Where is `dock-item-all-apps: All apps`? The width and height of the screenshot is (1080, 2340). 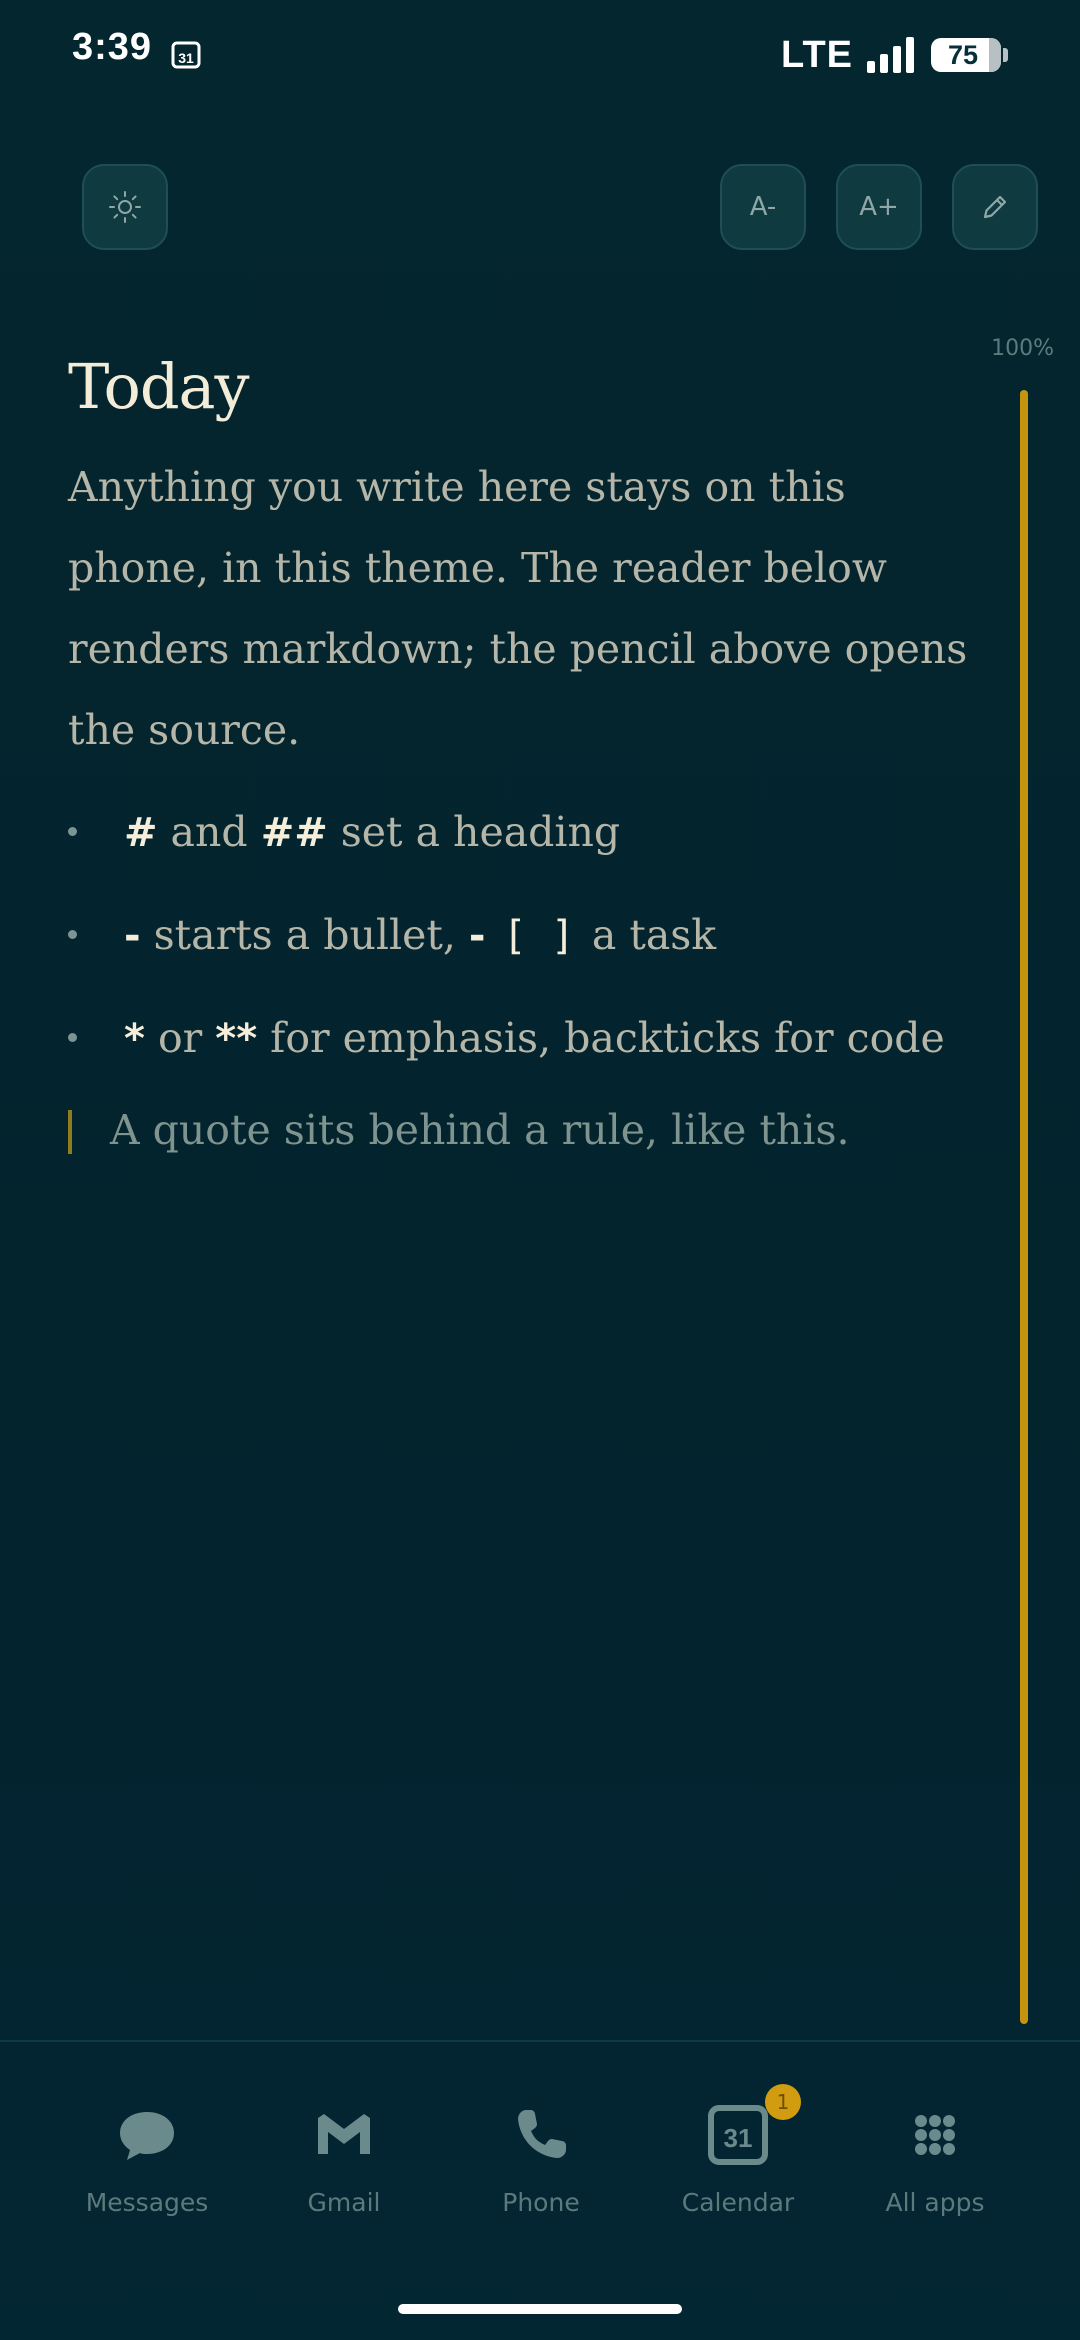 dock-item-all-apps: All apps is located at coordinates (935, 2155).